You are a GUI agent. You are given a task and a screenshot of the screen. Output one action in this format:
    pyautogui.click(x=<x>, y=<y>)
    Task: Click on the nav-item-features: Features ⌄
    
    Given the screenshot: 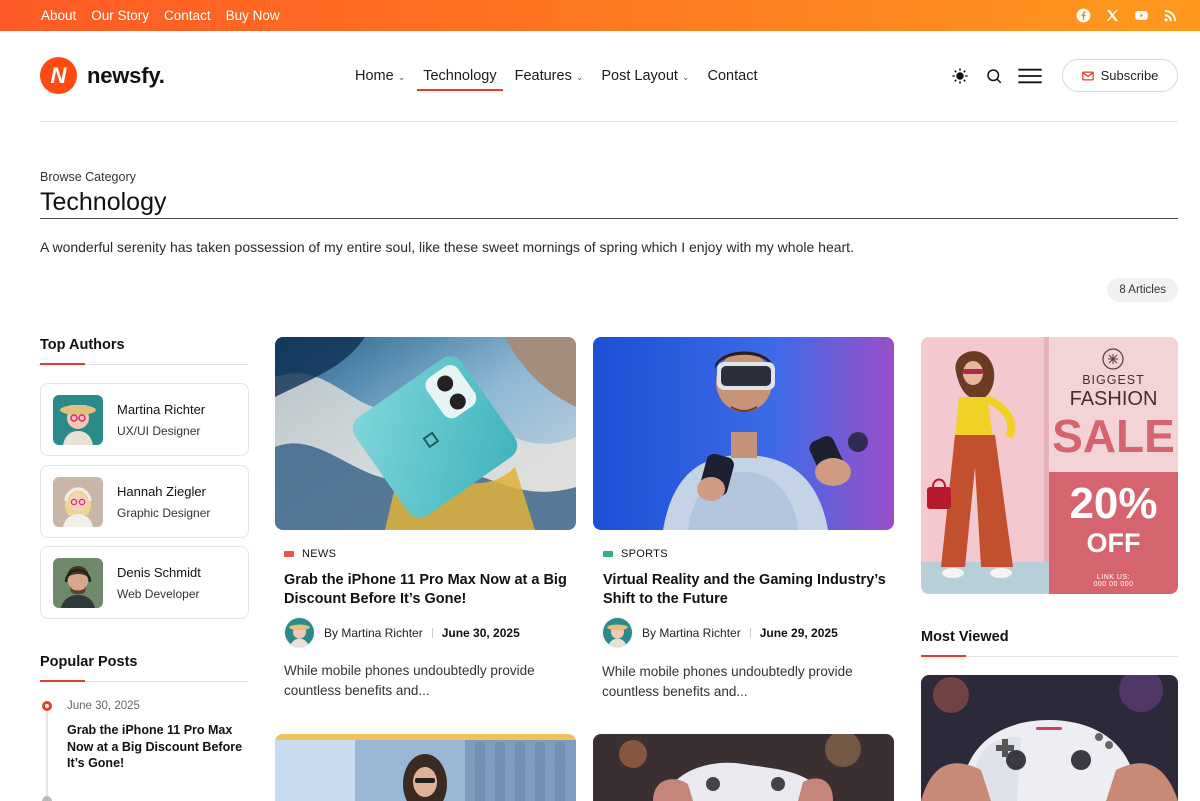 What is the action you would take?
    pyautogui.click(x=549, y=76)
    